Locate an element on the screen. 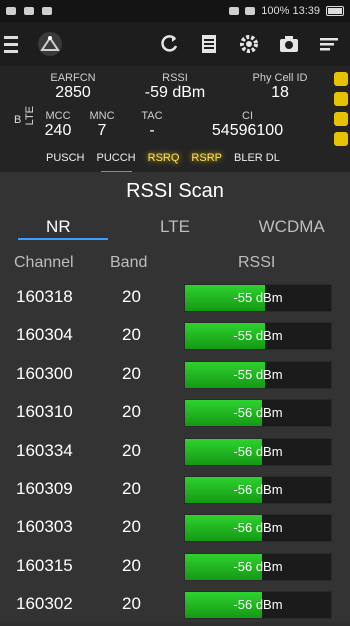  phy-cell-id-value: 18 is located at coordinates (280, 92).